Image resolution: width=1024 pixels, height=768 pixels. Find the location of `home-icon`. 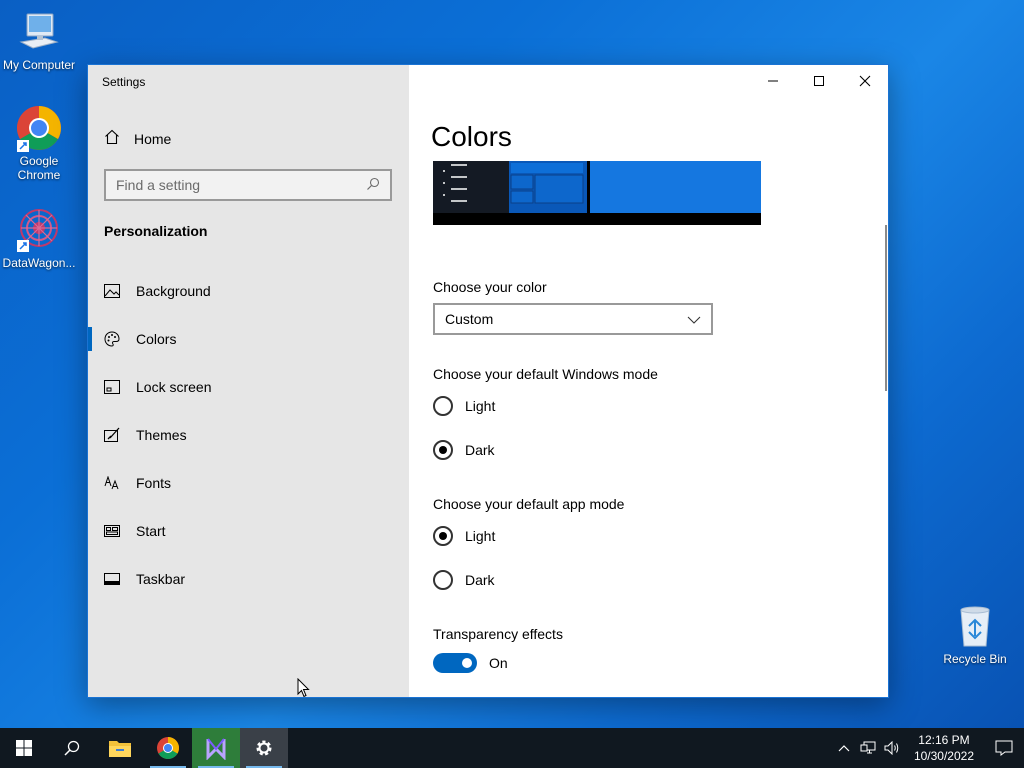

home-icon is located at coordinates (112, 138).